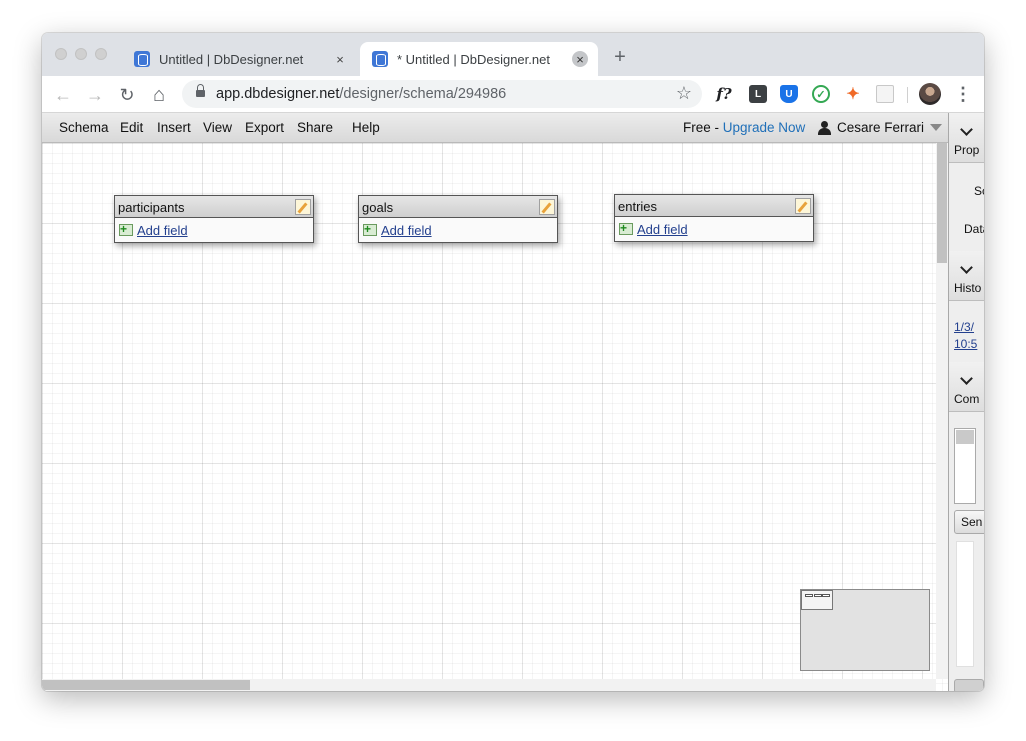 The image size is (1026, 741). What do you see at coordinates (969, 685) in the screenshot?
I see `panel-bottom-button` at bounding box center [969, 685].